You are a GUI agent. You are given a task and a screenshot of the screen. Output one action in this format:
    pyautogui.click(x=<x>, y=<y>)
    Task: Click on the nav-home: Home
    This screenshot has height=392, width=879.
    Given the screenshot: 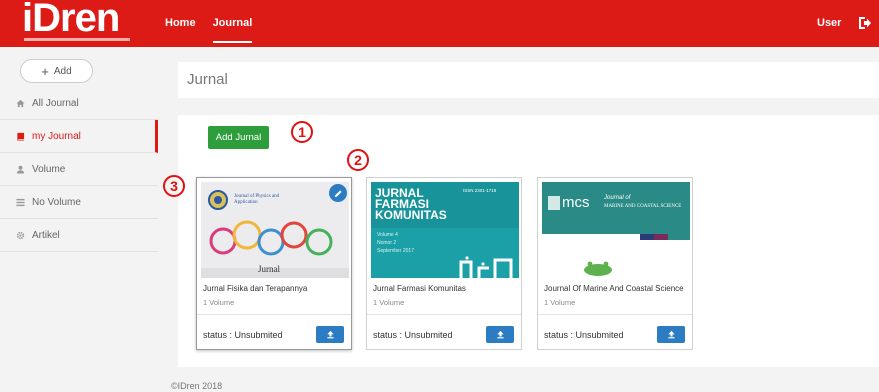 What is the action you would take?
    pyautogui.click(x=180, y=23)
    